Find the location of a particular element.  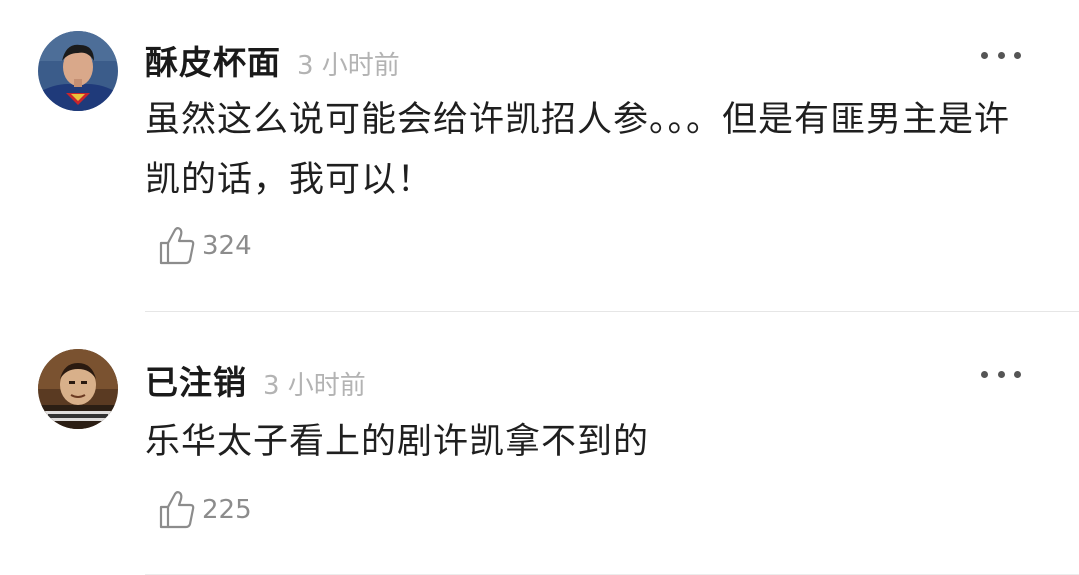

like-count: 324 is located at coordinates (227, 246).